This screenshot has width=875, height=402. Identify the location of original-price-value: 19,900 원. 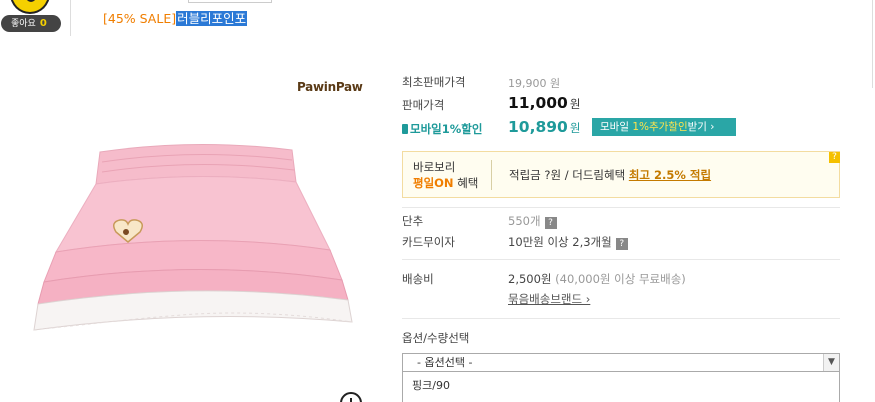
(534, 83).